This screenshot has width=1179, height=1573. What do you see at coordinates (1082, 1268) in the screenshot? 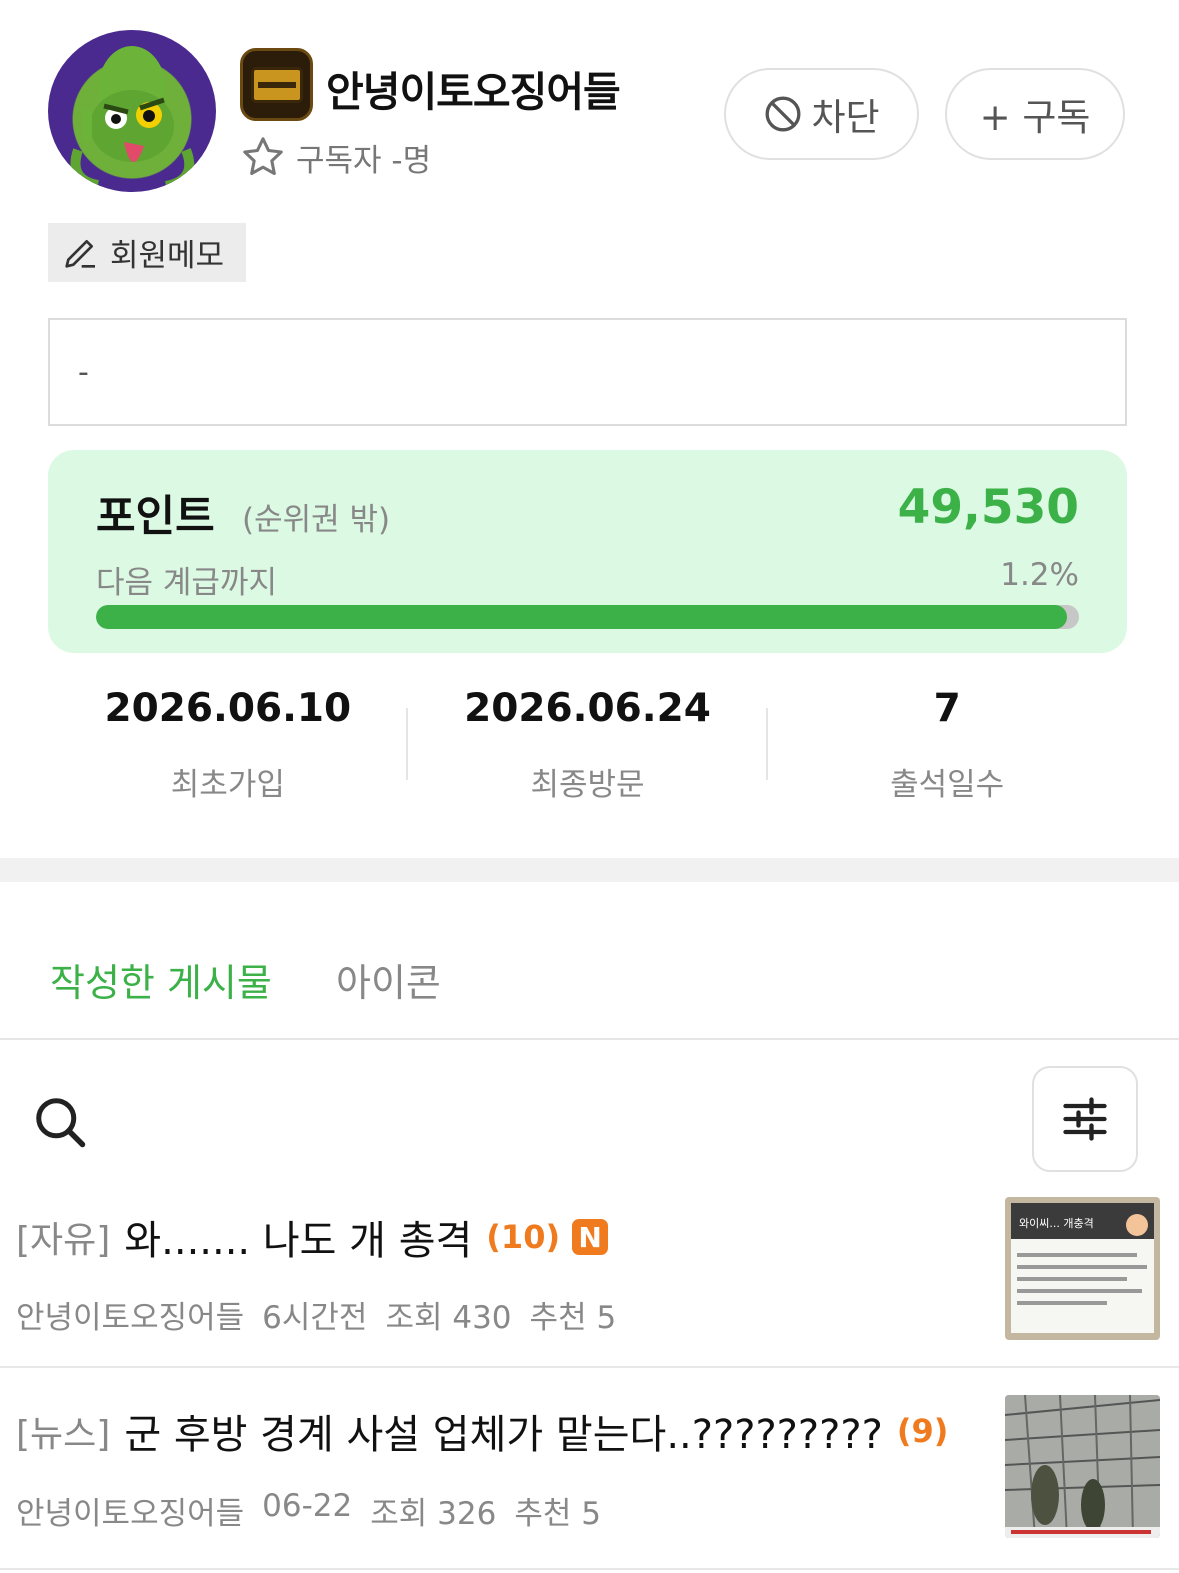
I see `post-thumbnail: 와이씨... 개충격` at bounding box center [1082, 1268].